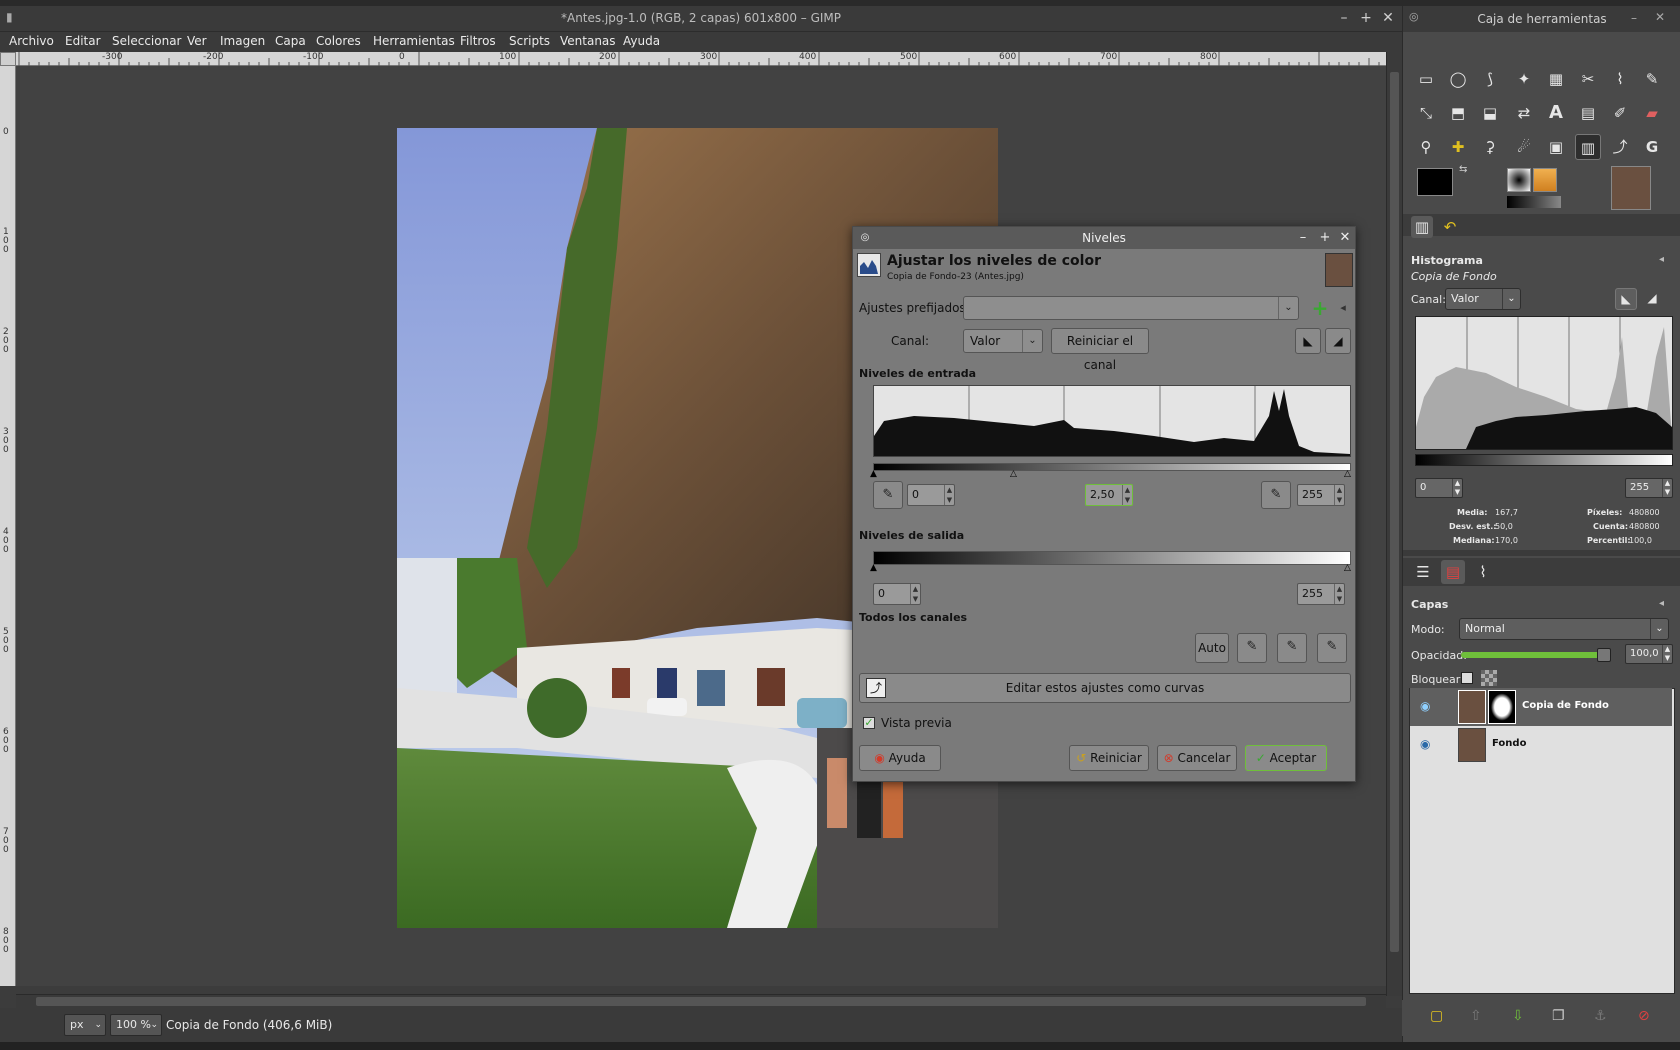 The height and width of the screenshot is (1050, 1680). What do you see at coordinates (1436, 1016) in the screenshot?
I see `new-layer-icon: ▢` at bounding box center [1436, 1016].